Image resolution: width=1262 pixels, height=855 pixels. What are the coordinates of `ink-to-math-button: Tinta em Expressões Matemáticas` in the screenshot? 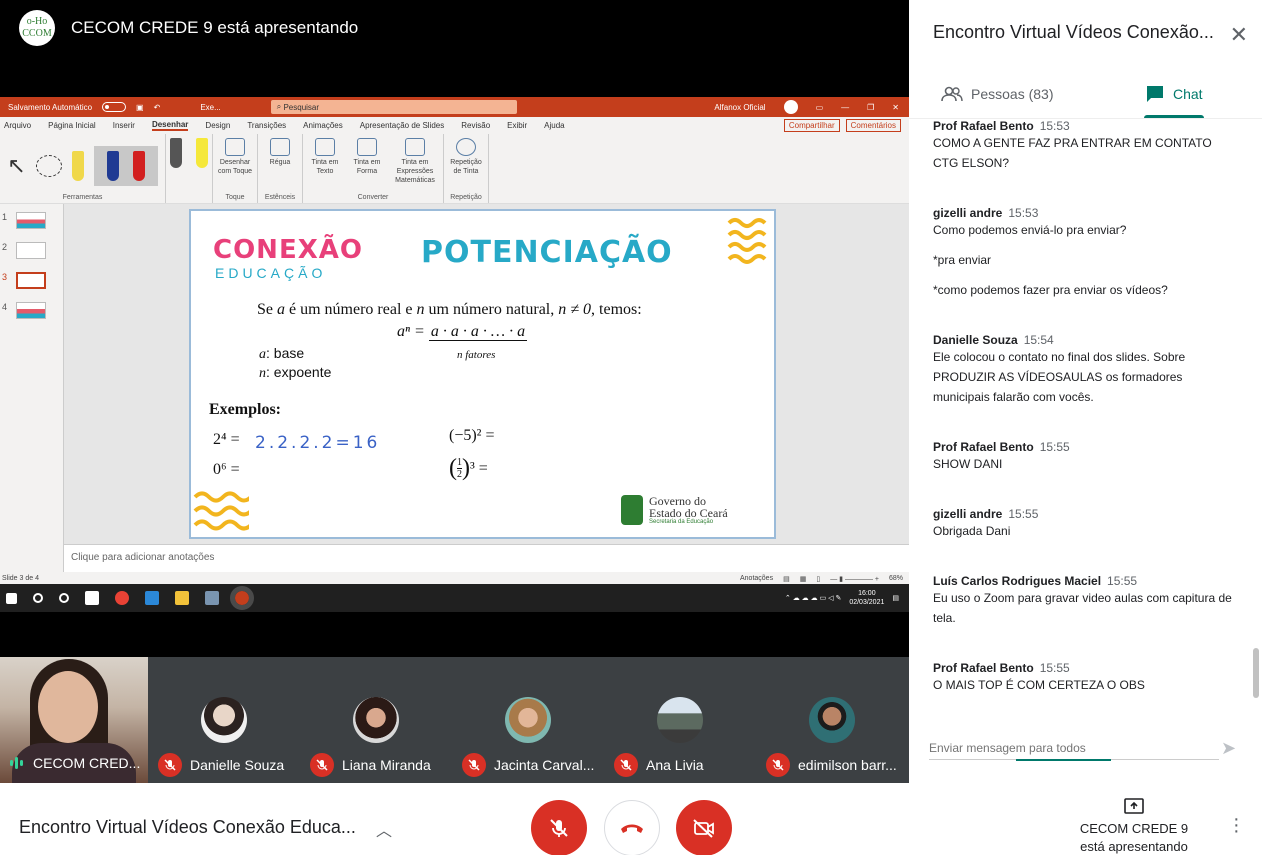 It's located at (415, 161).